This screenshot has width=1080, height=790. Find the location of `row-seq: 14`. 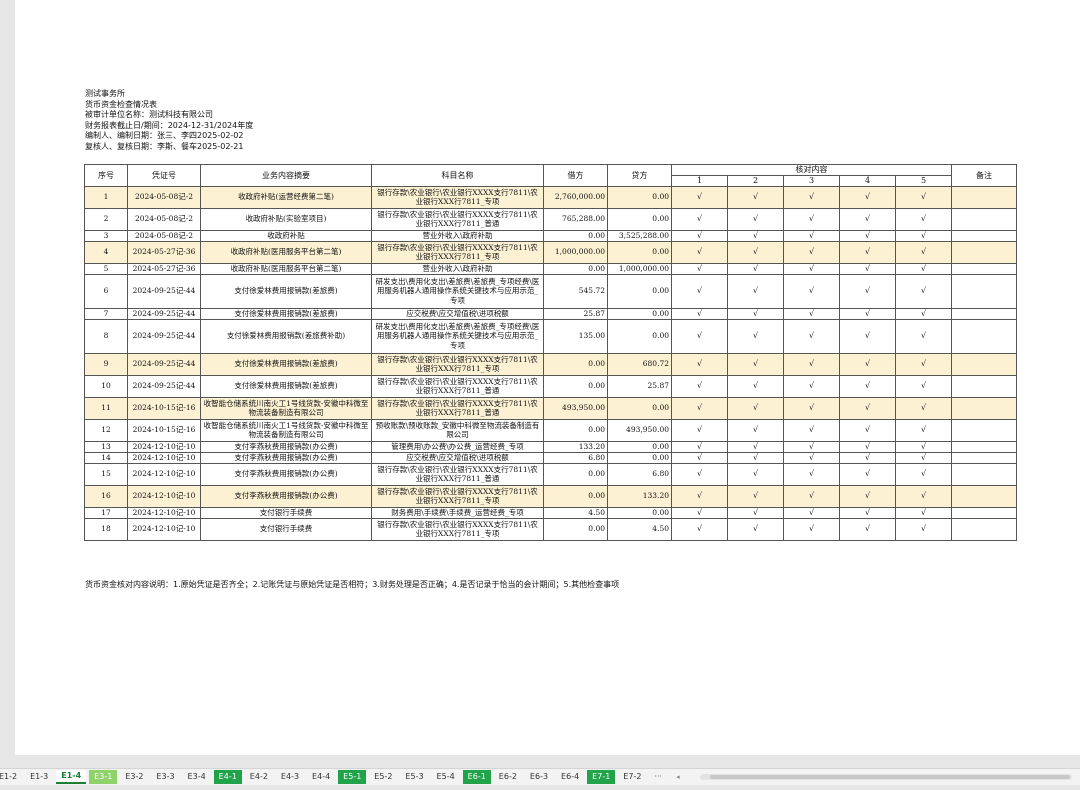

row-seq: 14 is located at coordinates (106, 457).